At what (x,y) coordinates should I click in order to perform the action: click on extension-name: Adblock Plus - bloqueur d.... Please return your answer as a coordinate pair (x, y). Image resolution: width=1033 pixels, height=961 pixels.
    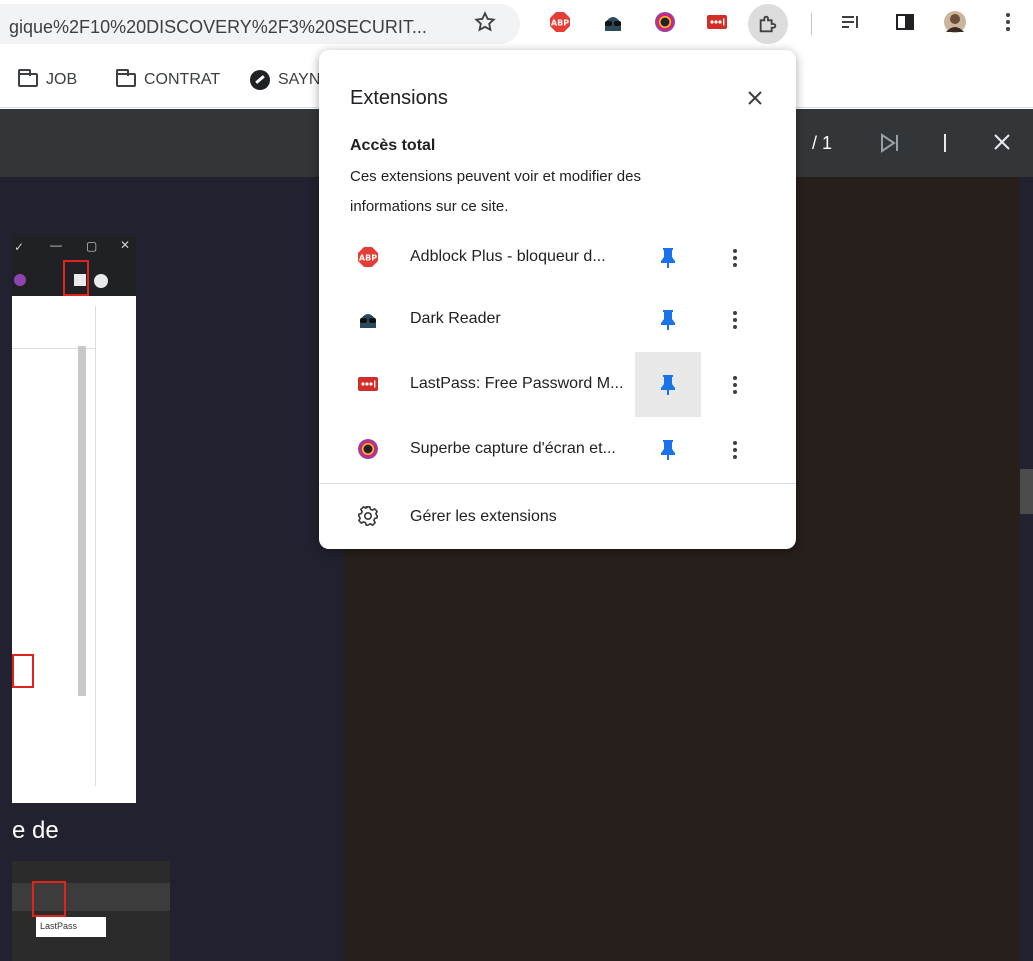
    Looking at the image, I should click on (508, 256).